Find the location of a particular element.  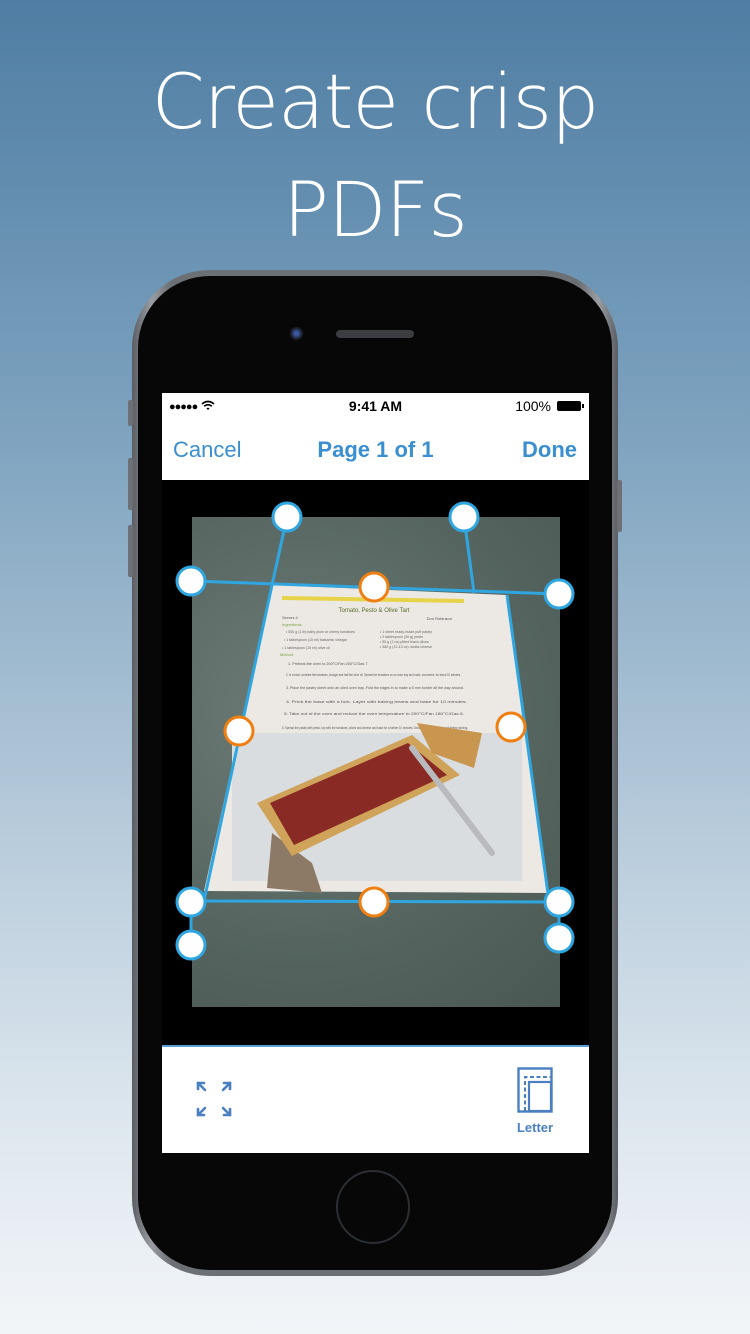

midpoint-handle-left is located at coordinates (239, 731).